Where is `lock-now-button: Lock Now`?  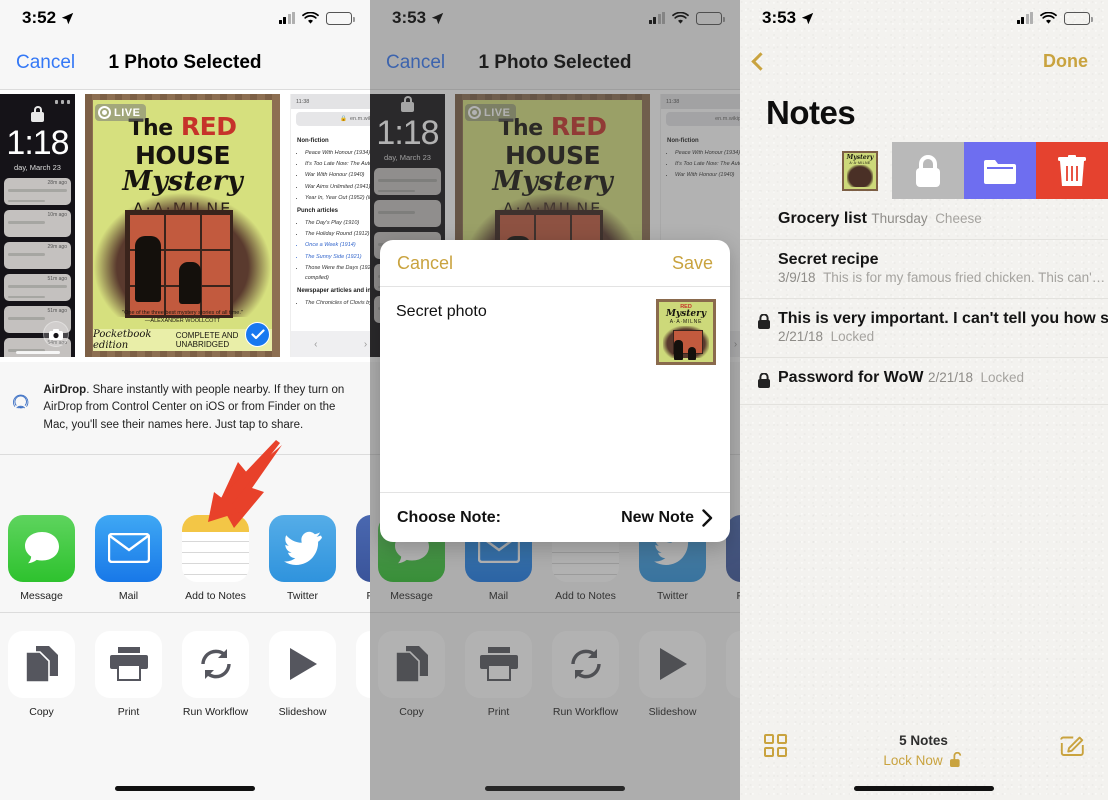
lock-now-button: Lock Now is located at coordinates (912, 760).